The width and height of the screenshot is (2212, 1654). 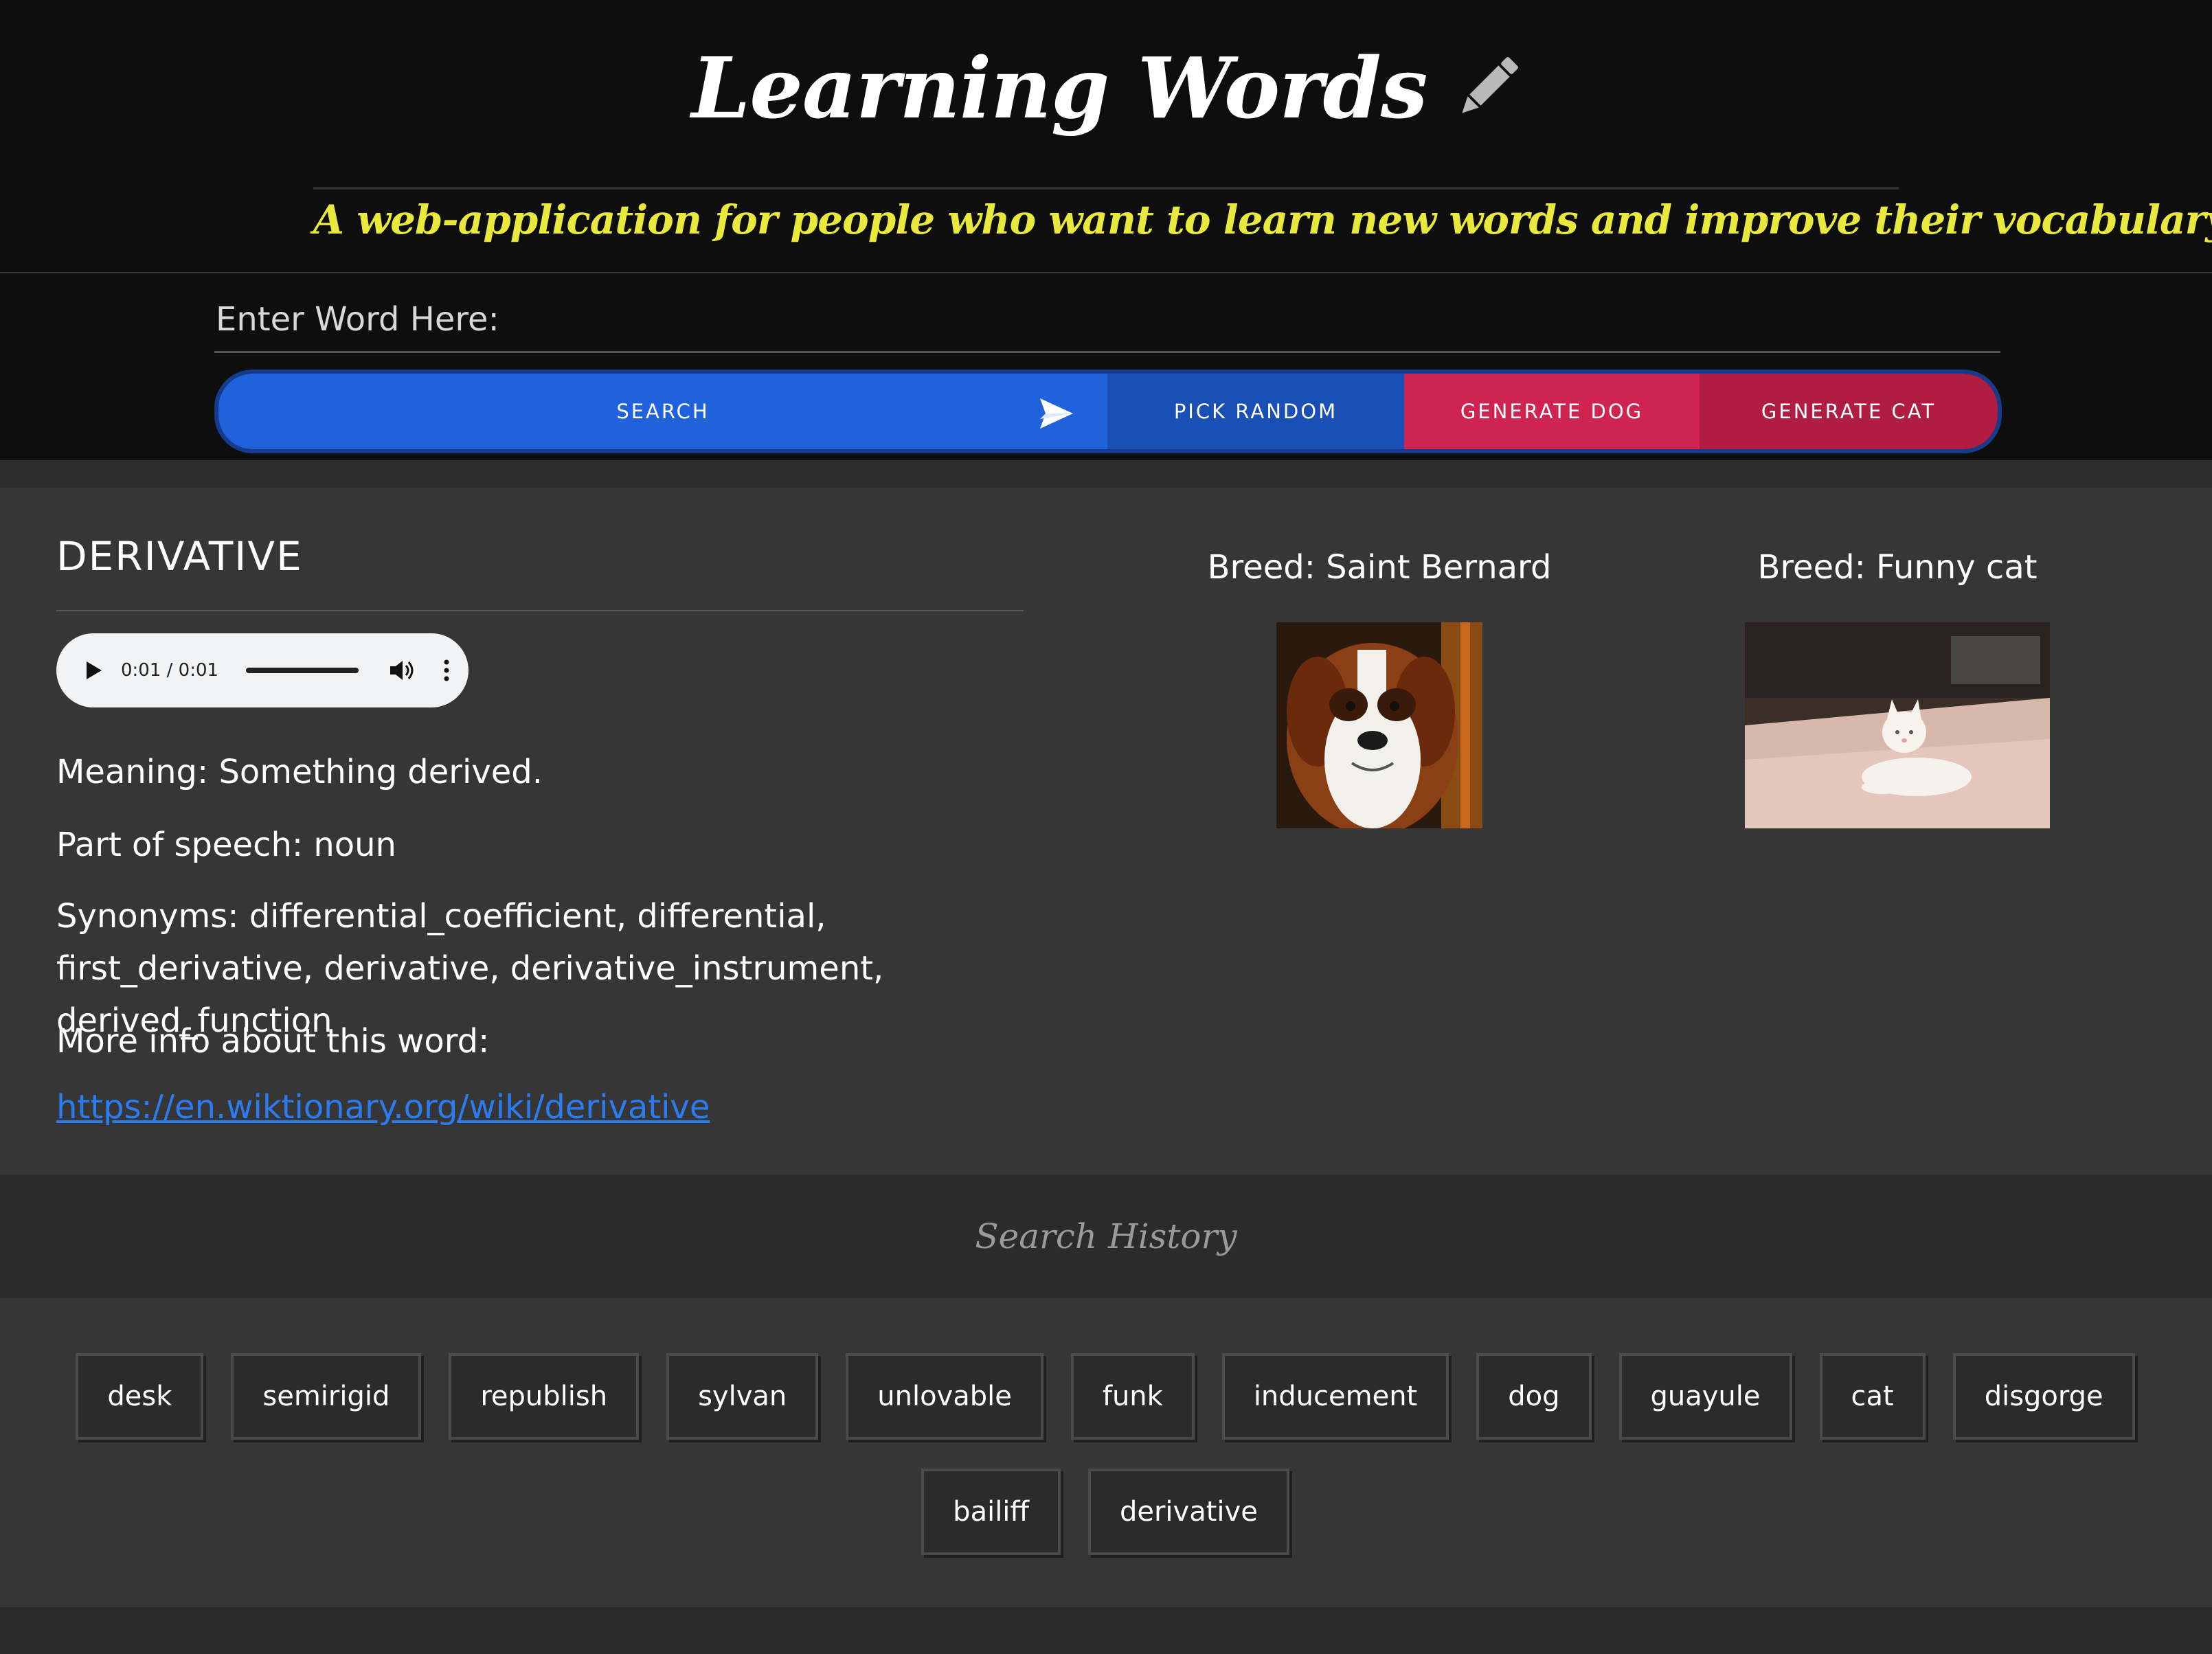 I want to click on pick-random-button: PICK RANDOM, so click(x=1255, y=412).